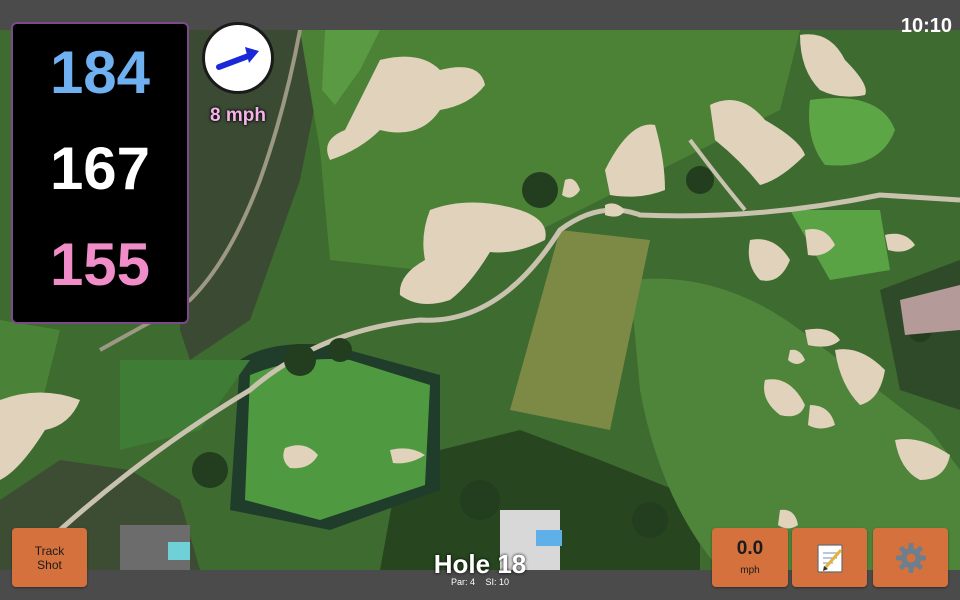 The width and height of the screenshot is (960, 600). What do you see at coordinates (480, 564) in the screenshot?
I see `hole-title: Hole 18` at bounding box center [480, 564].